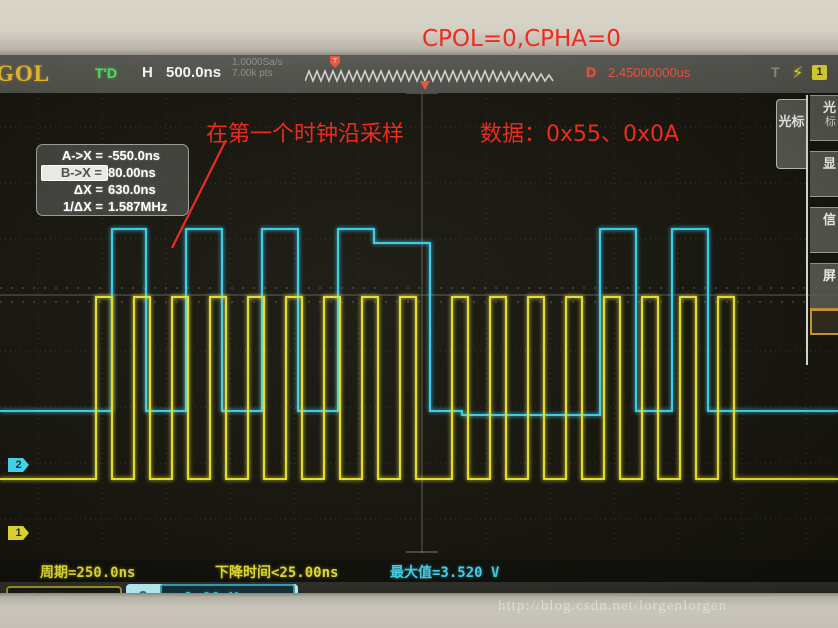 The image size is (838, 628). What do you see at coordinates (143, 591) in the screenshot?
I see `channel-2-number: 2` at bounding box center [143, 591].